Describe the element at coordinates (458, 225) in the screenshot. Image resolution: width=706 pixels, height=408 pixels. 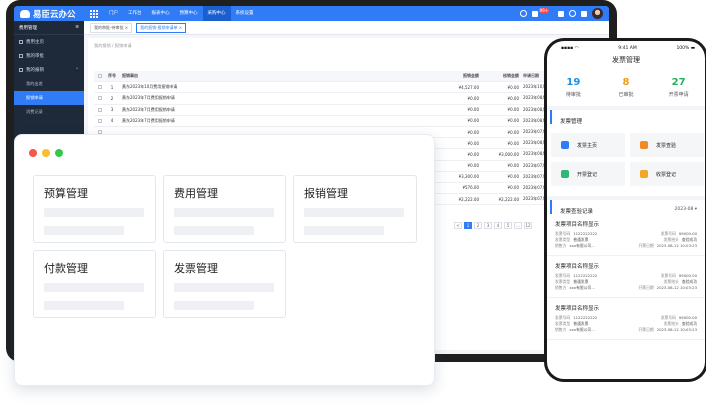
I see `page-button: <` at that location.